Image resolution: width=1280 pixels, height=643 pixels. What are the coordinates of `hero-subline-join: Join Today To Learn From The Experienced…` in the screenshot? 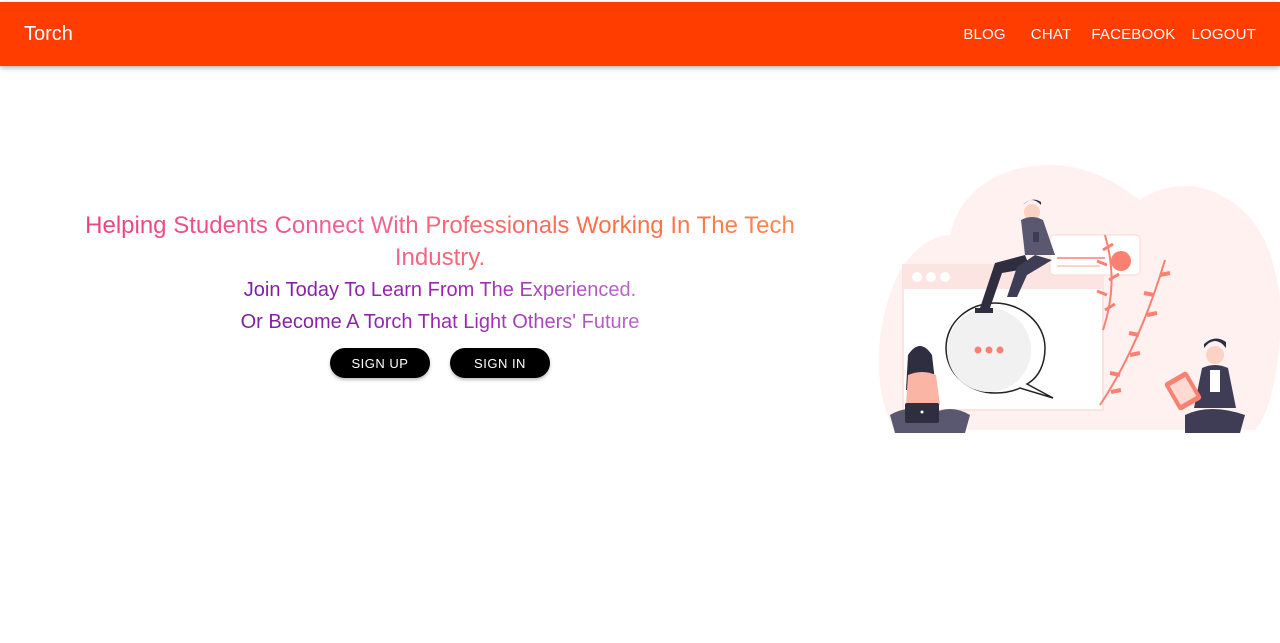 It's located at (440, 290).